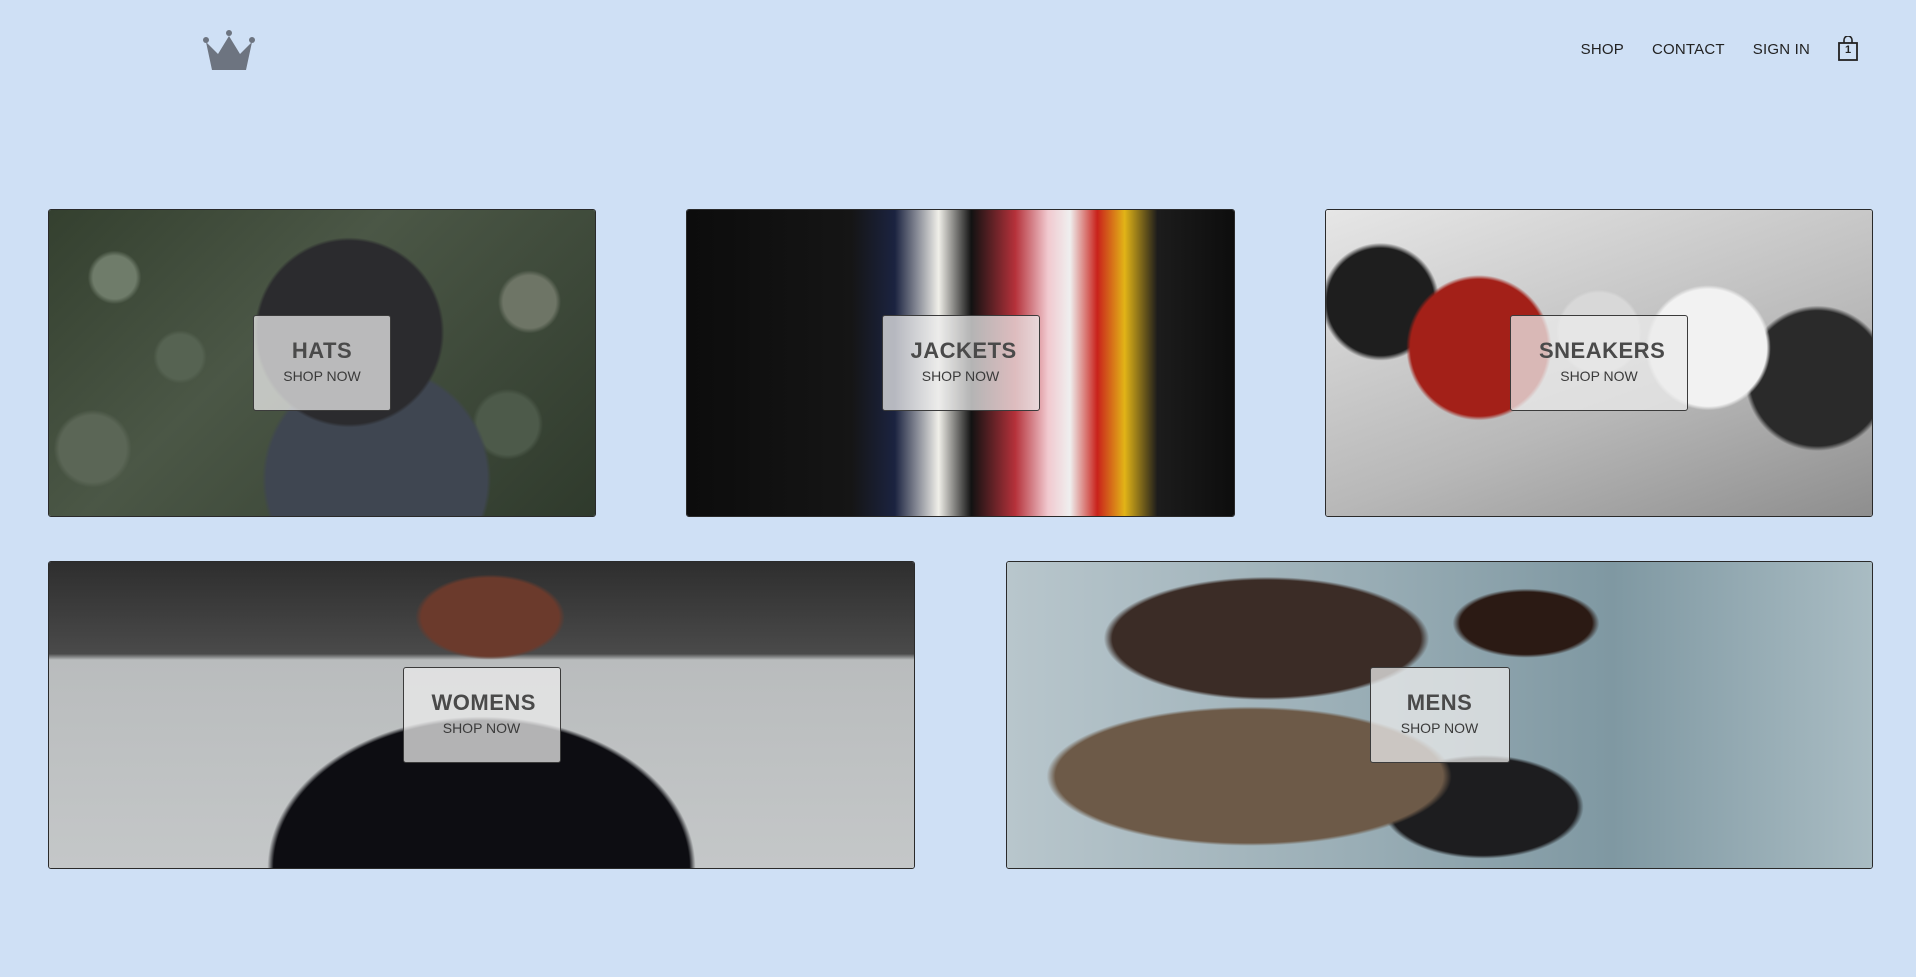  I want to click on category-overlay: JACKETS SHOP NOW, so click(960, 363).